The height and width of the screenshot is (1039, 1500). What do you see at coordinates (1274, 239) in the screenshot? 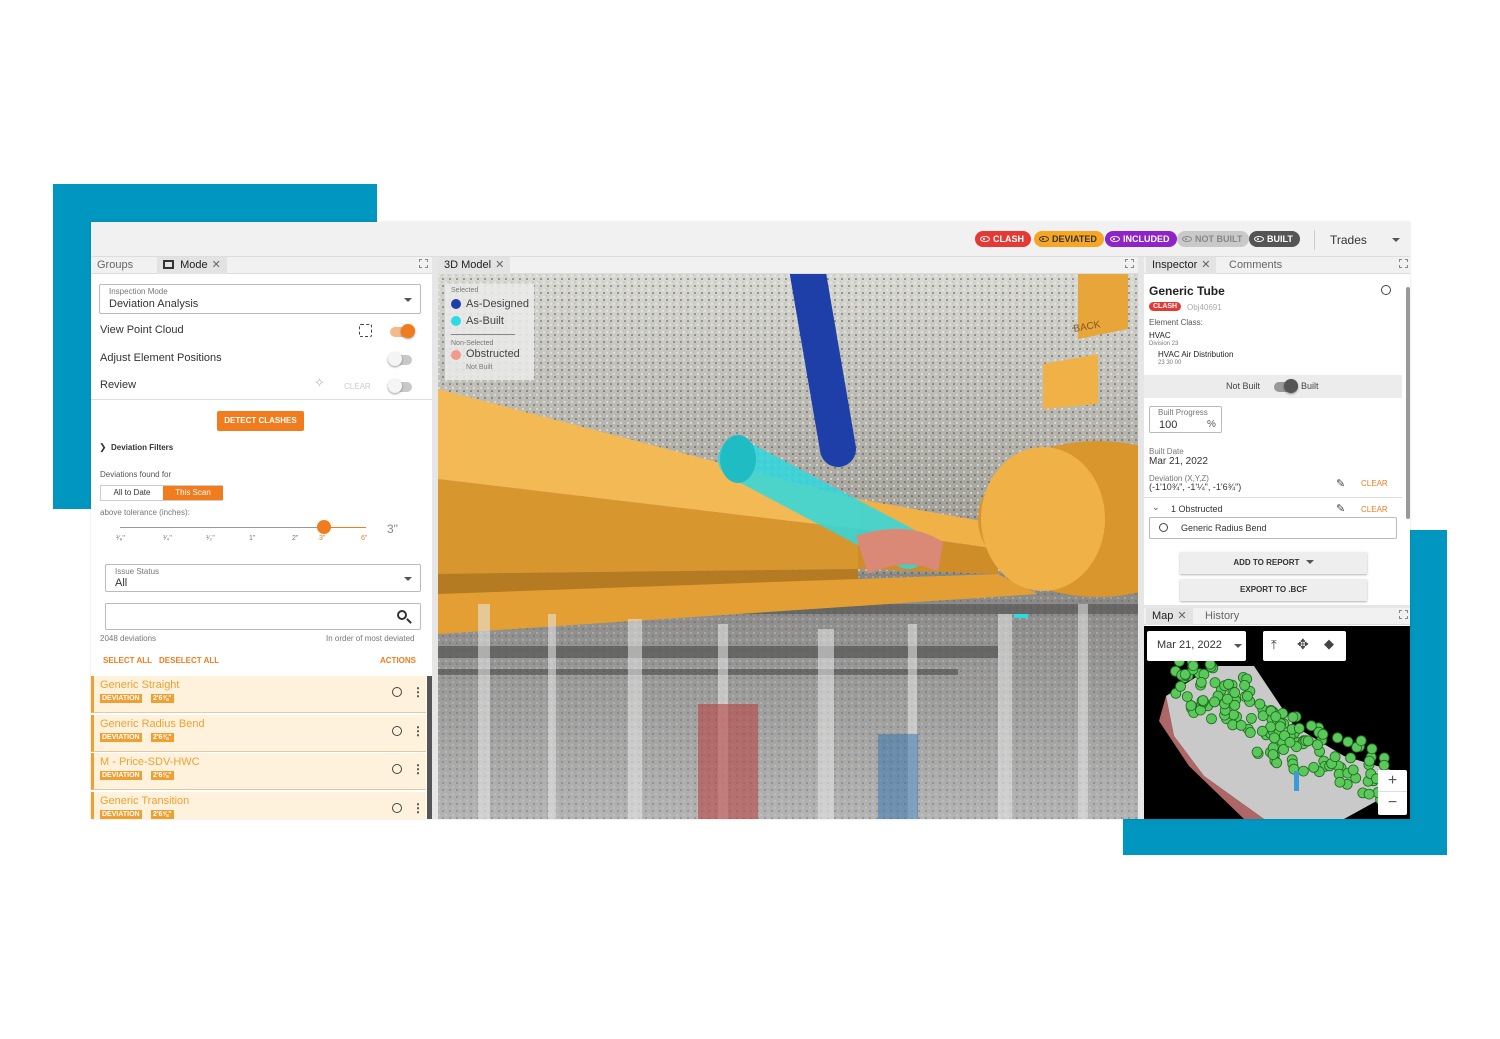
I see `filter-badge-built: BUILT` at bounding box center [1274, 239].